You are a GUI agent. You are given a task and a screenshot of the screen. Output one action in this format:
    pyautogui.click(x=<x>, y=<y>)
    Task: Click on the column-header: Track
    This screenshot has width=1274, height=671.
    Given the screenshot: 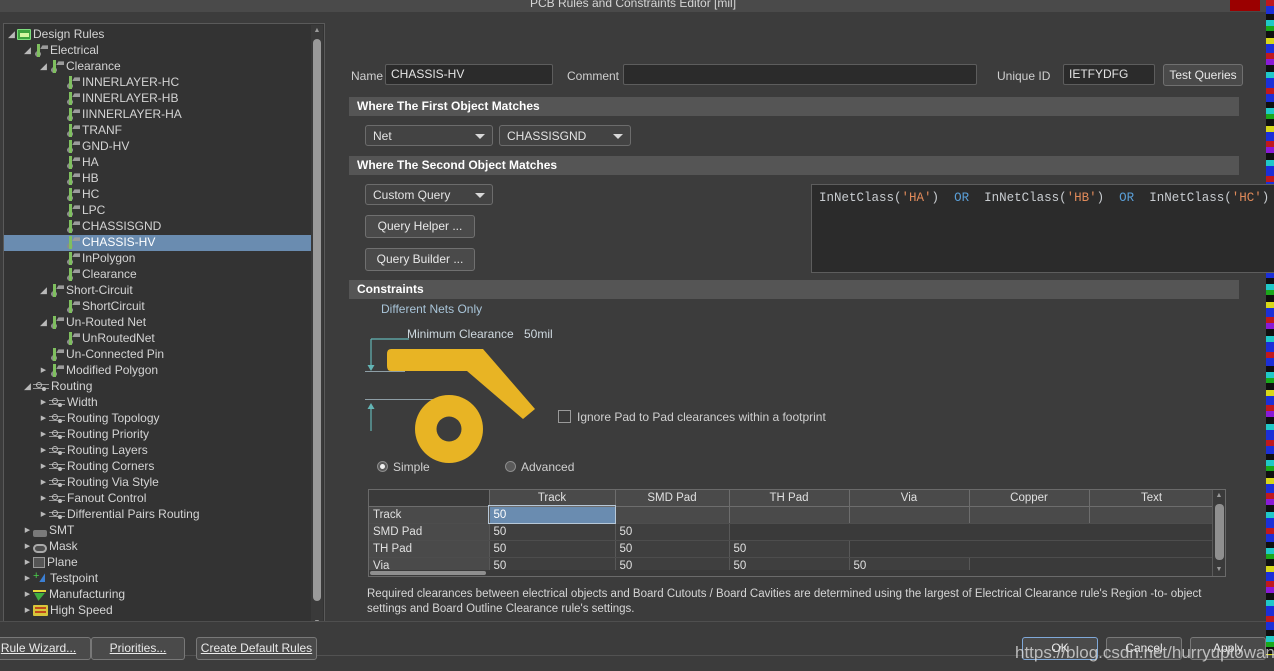 What is the action you would take?
    pyautogui.click(x=552, y=498)
    